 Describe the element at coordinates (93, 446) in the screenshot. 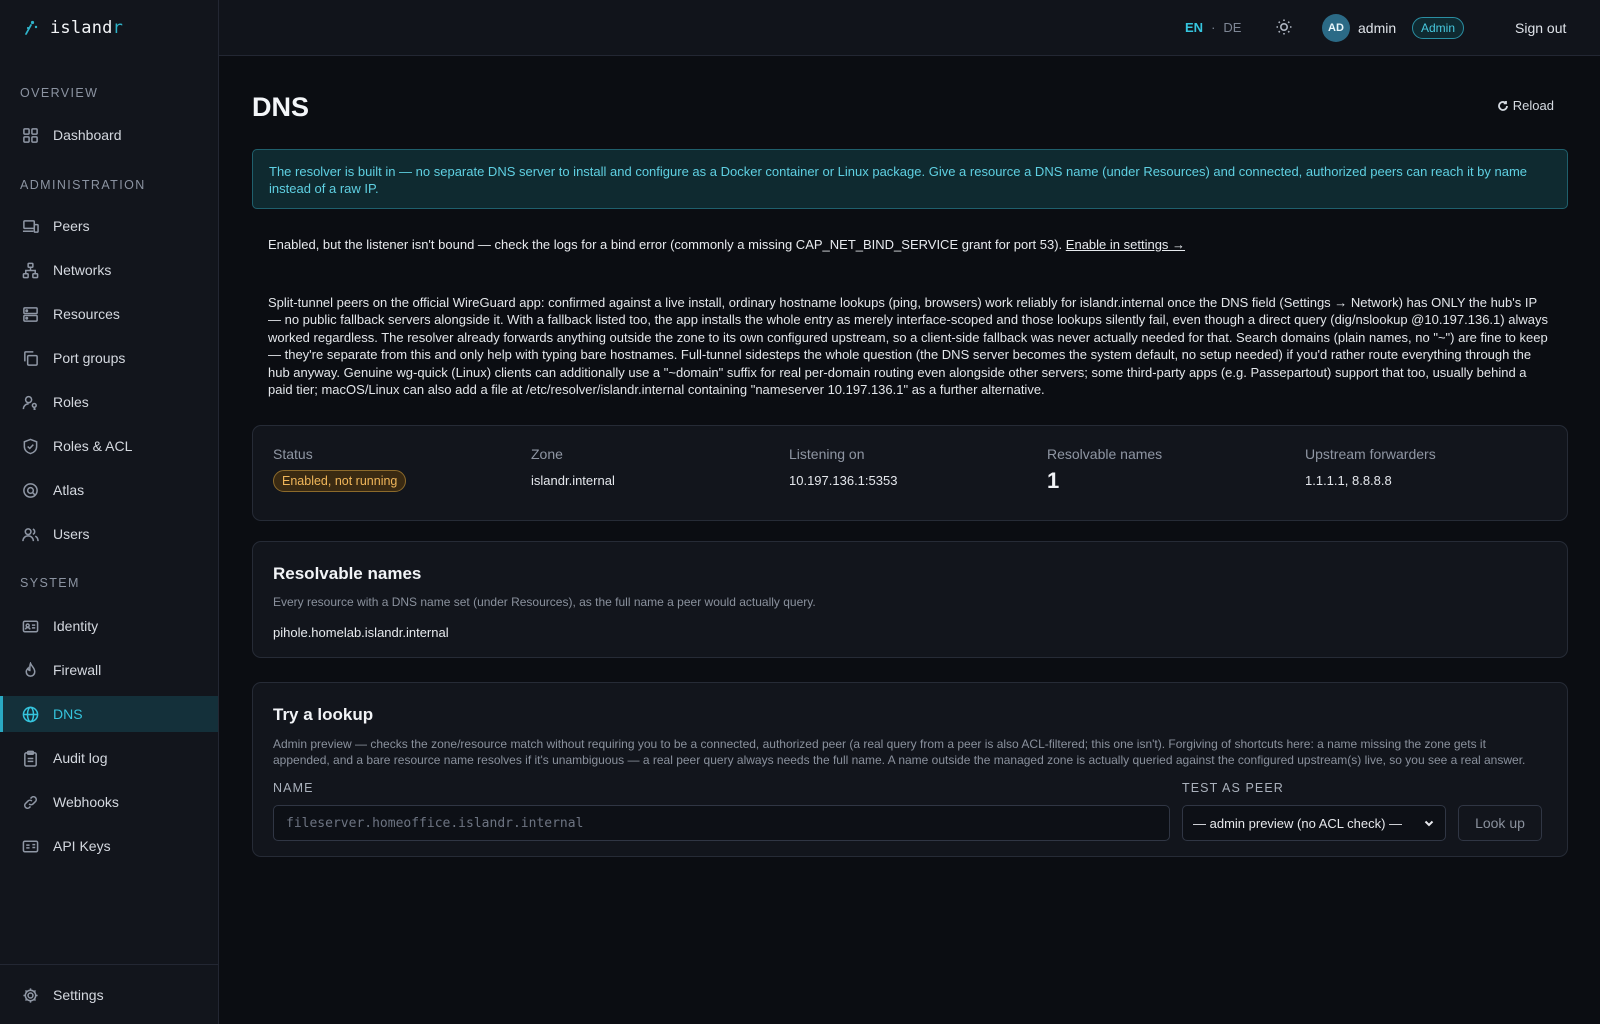

I see `sidebar-item-label: Roles & ACL` at that location.